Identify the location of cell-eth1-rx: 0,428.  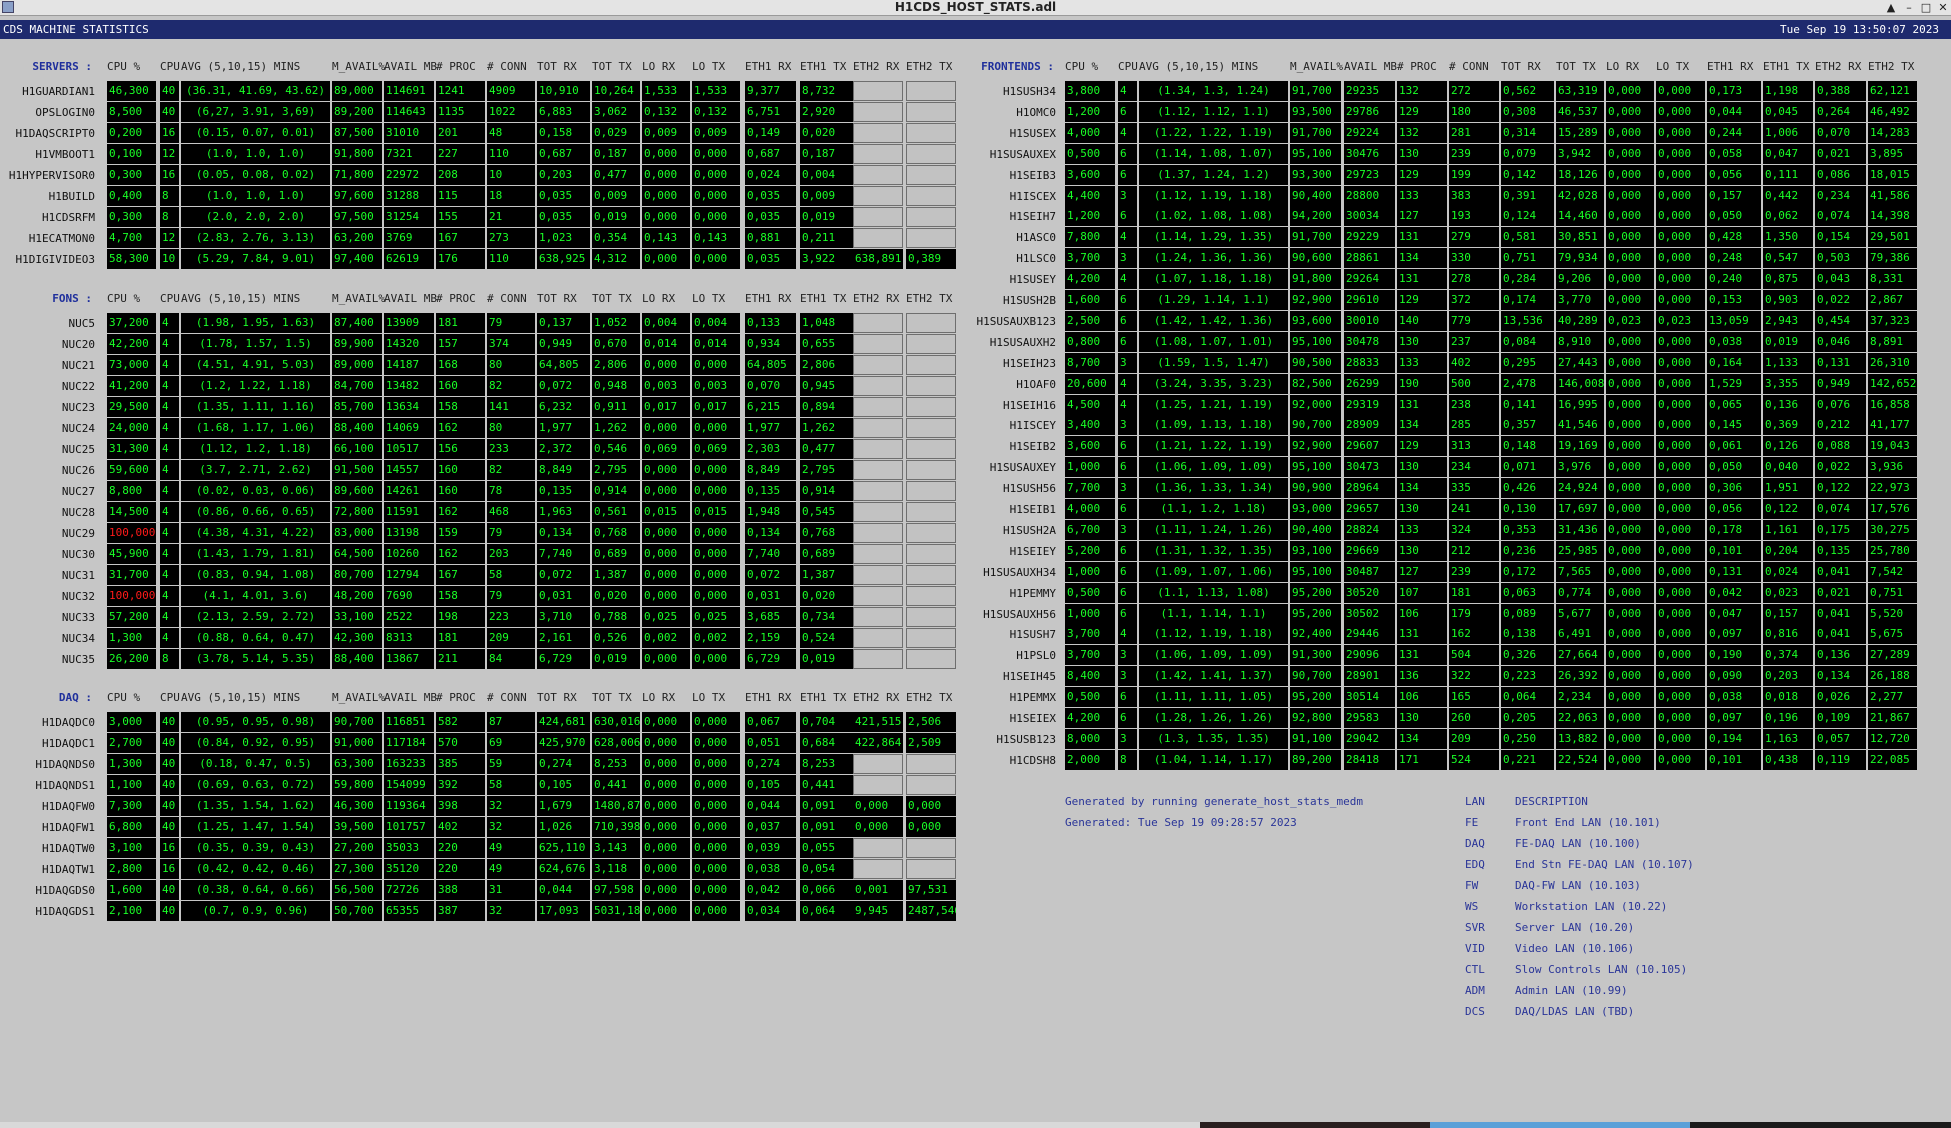
(1734, 237).